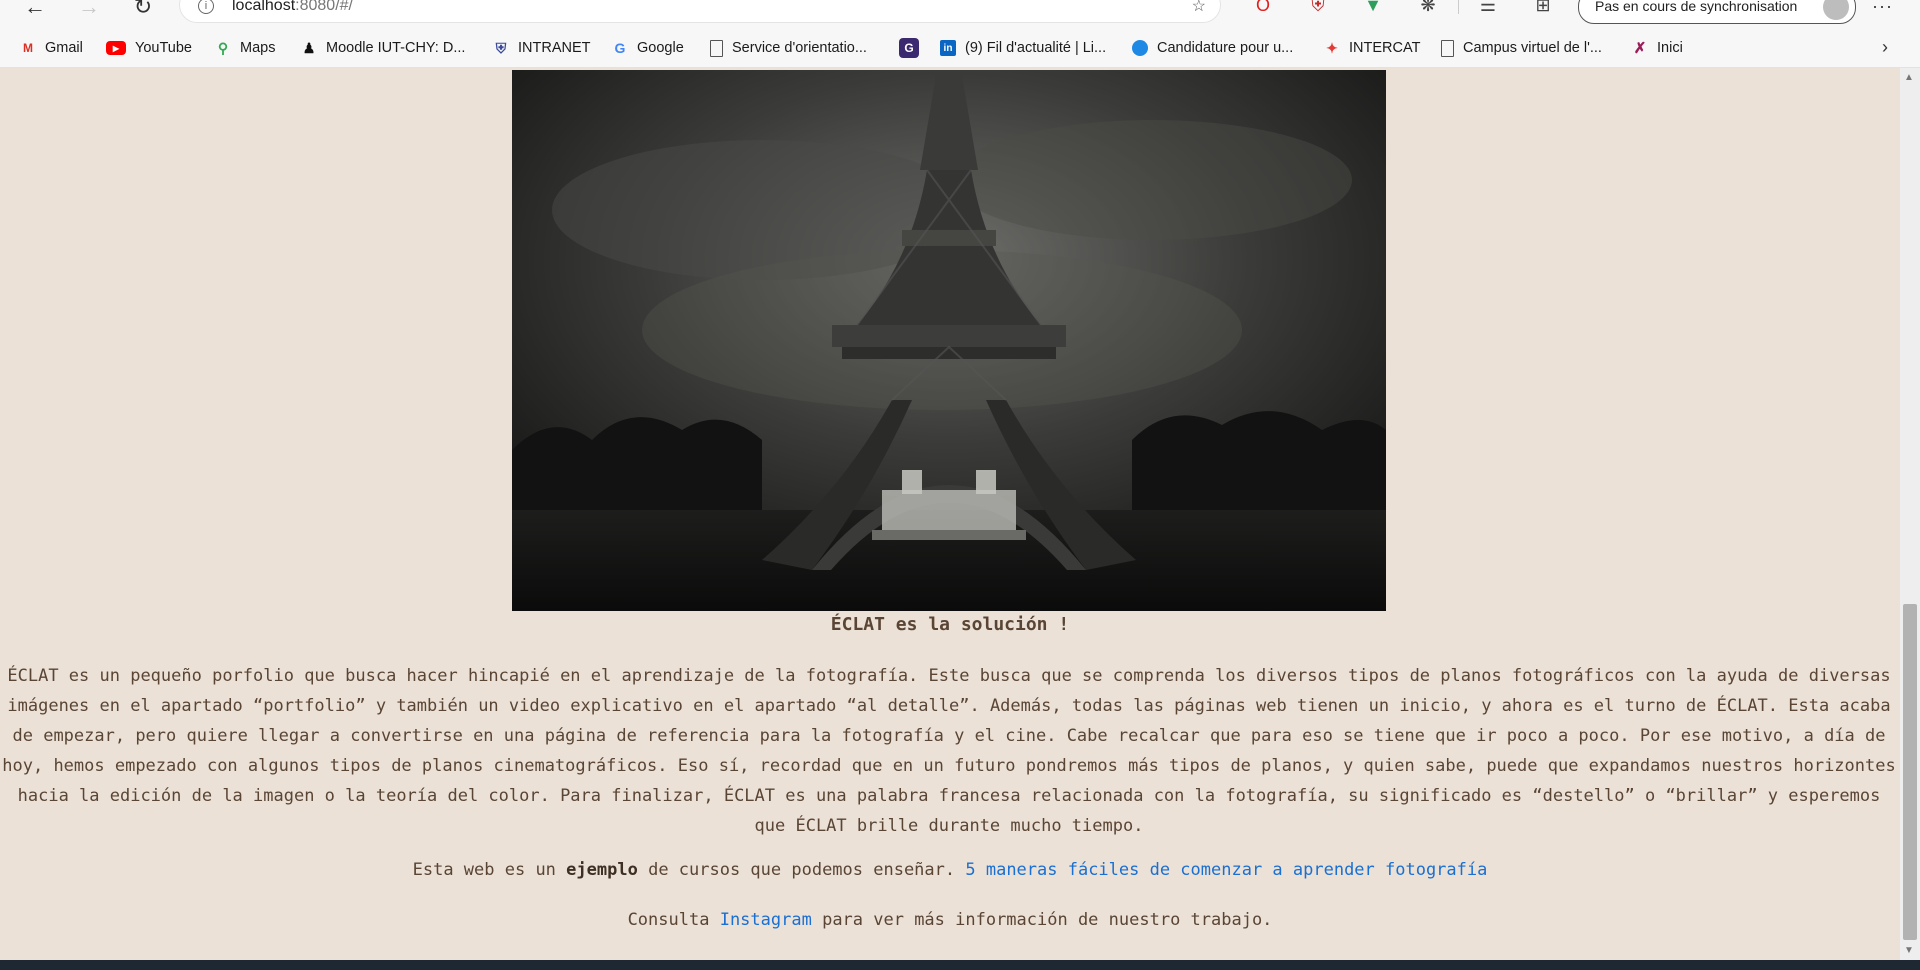  Describe the element at coordinates (1428, 8) in the screenshot. I see `extensions-icon: ❋` at that location.